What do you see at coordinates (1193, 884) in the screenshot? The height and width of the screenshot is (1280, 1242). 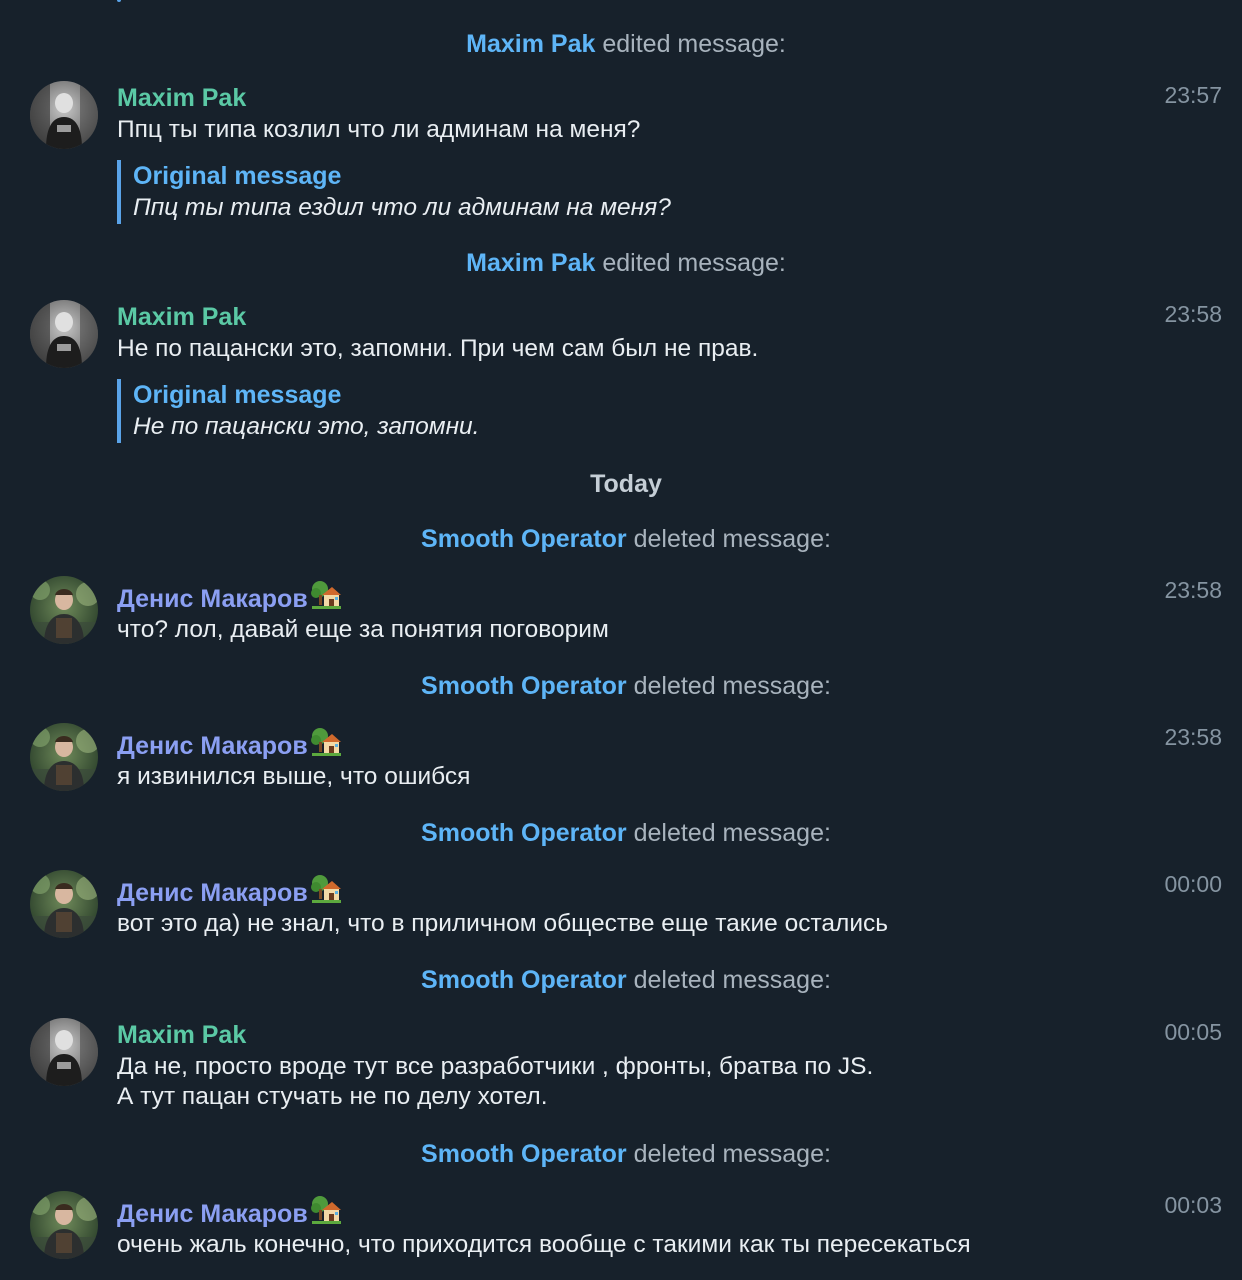 I see `message-time: 00:00` at bounding box center [1193, 884].